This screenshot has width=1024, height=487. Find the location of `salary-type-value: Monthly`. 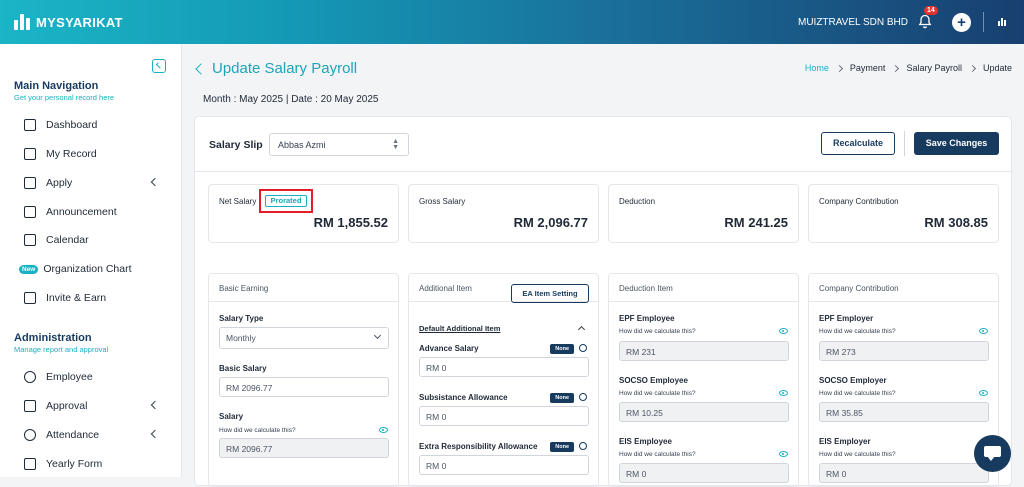

salary-type-value: Monthly is located at coordinates (241, 338).